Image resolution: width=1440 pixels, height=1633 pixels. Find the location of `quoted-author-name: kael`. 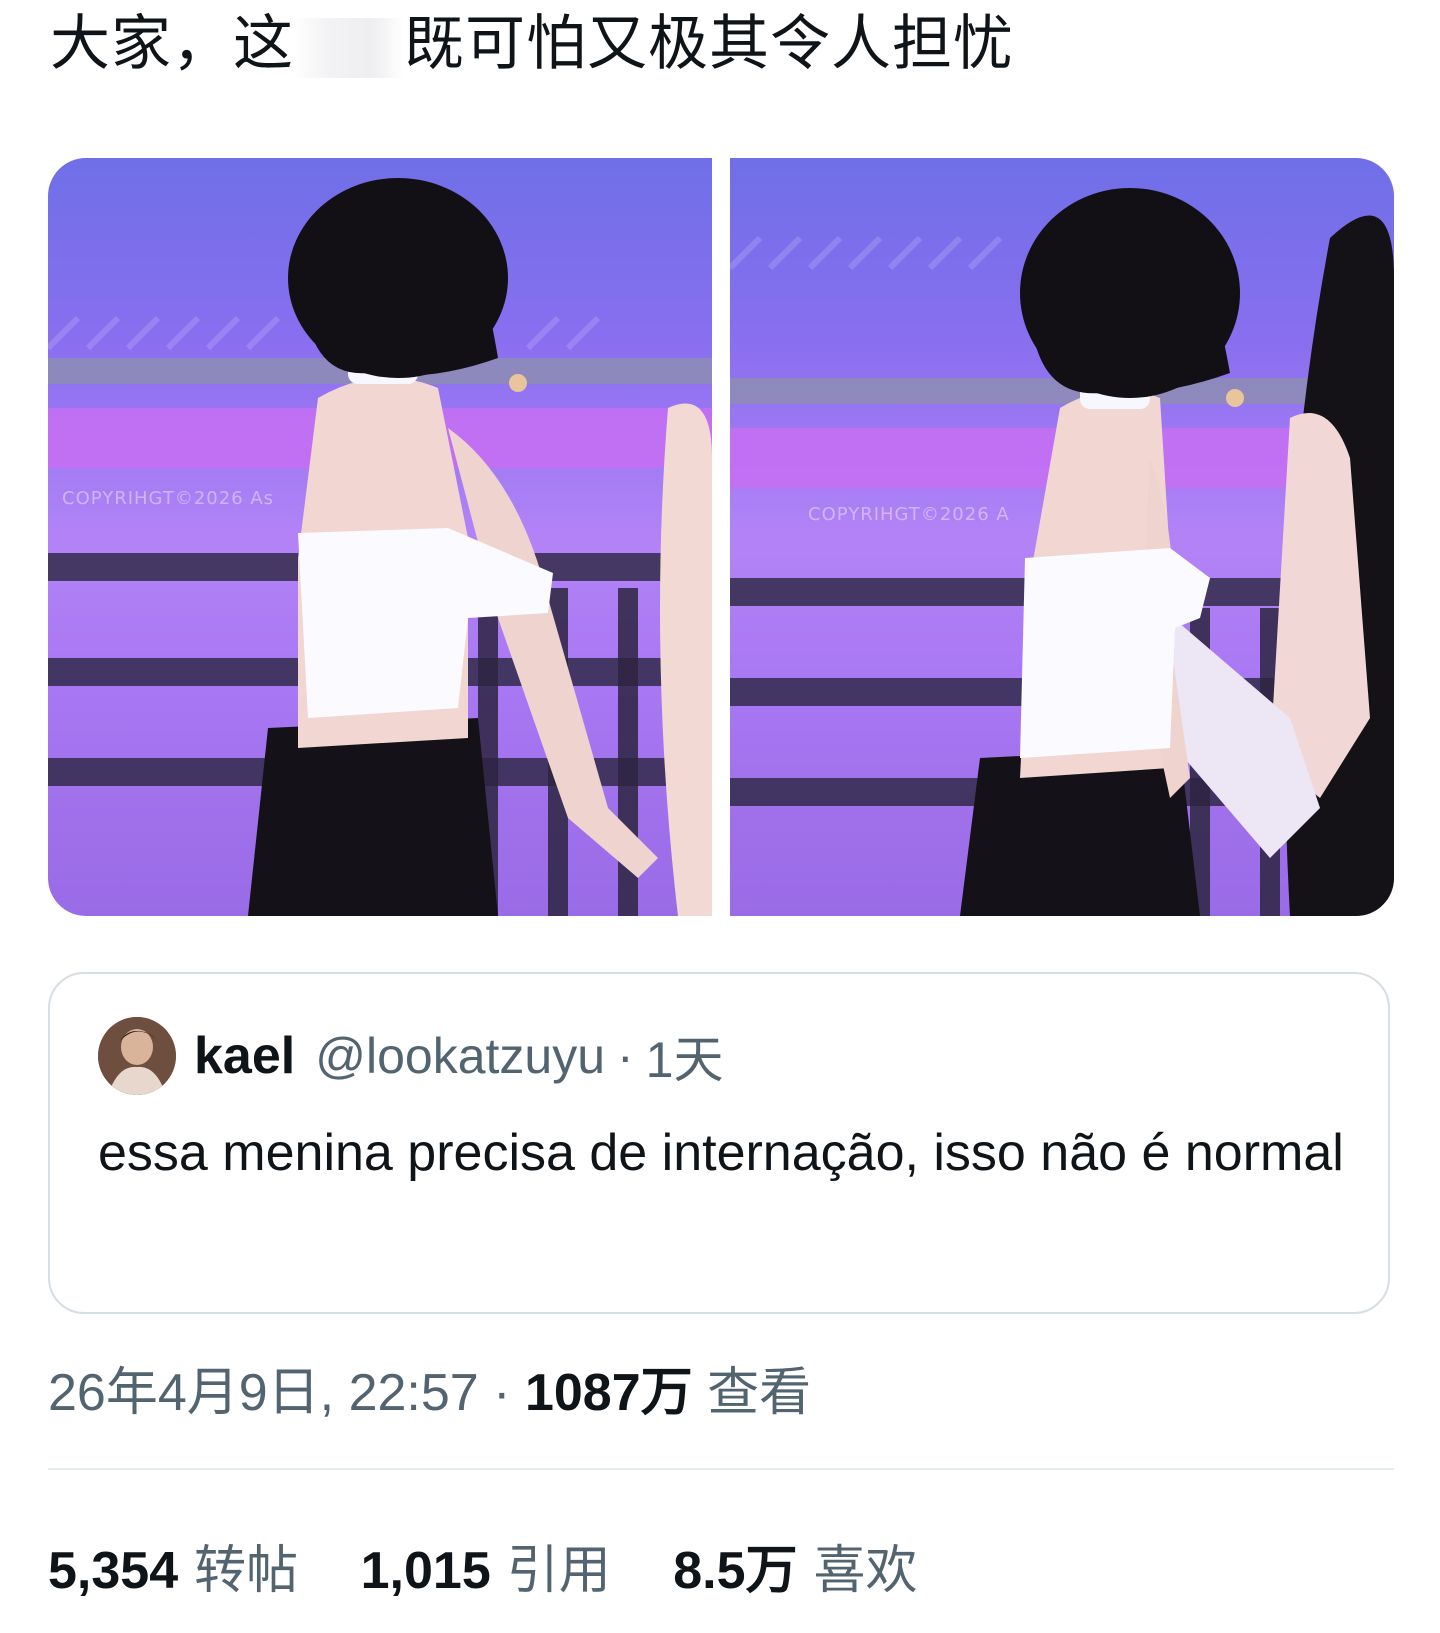

quoted-author-name: kael is located at coordinates (244, 1056).